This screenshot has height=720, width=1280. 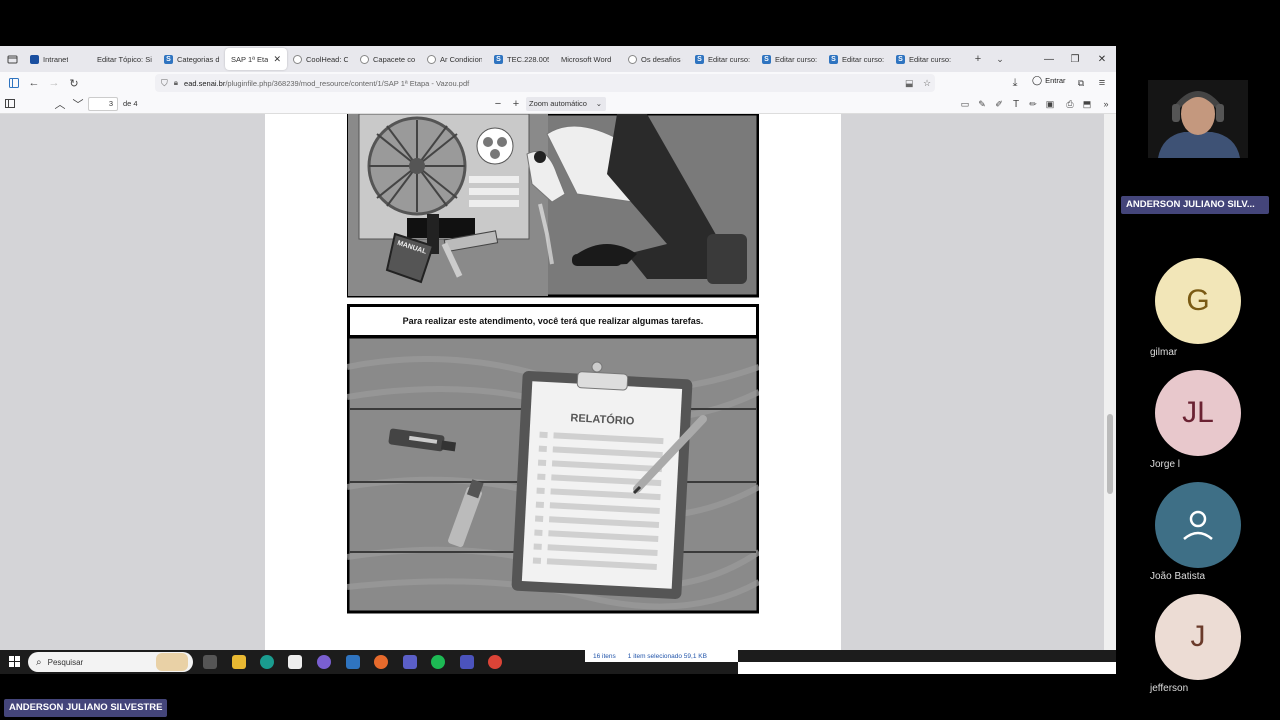 What do you see at coordinates (1055, 80) in the screenshot?
I see `account-label: Entrar` at bounding box center [1055, 80].